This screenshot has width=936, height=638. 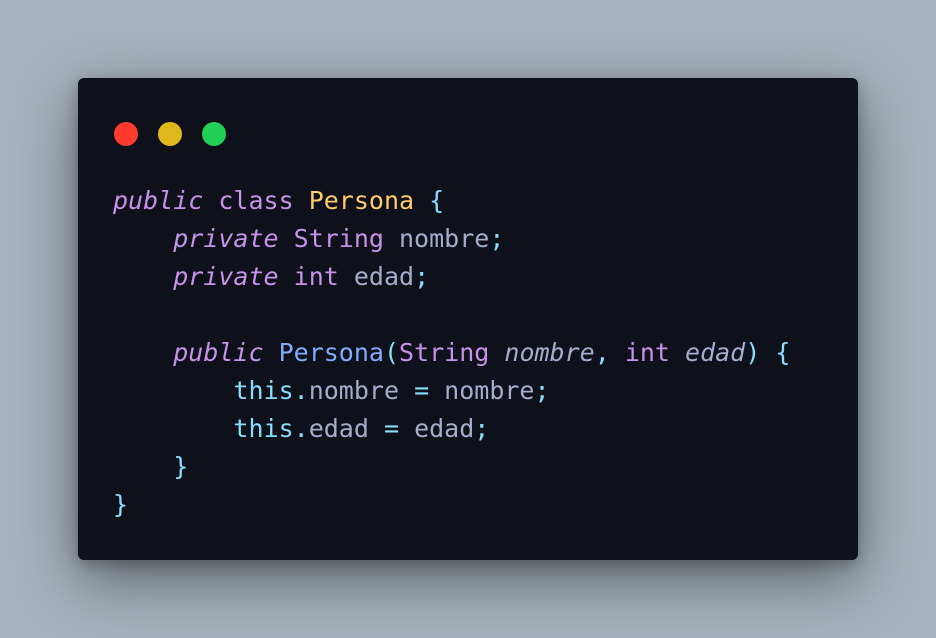 I want to click on code-line: private String nombre;, so click(x=451, y=239).